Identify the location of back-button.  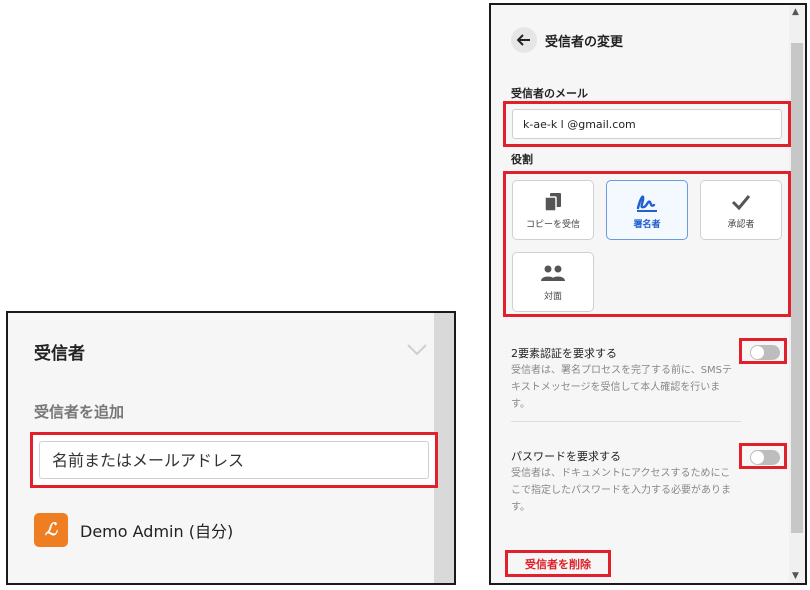
(524, 40).